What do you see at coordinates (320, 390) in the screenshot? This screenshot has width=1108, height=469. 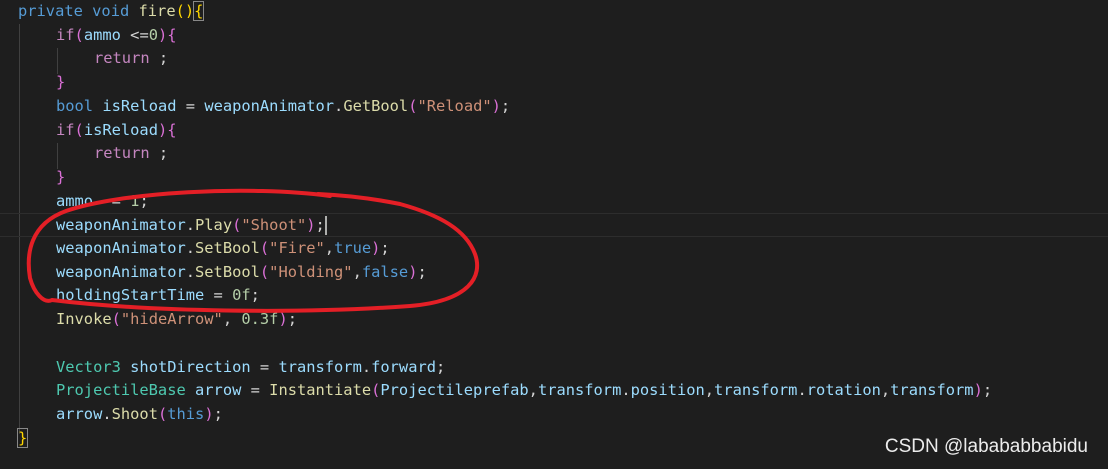 I see `code-token: Instantiate` at bounding box center [320, 390].